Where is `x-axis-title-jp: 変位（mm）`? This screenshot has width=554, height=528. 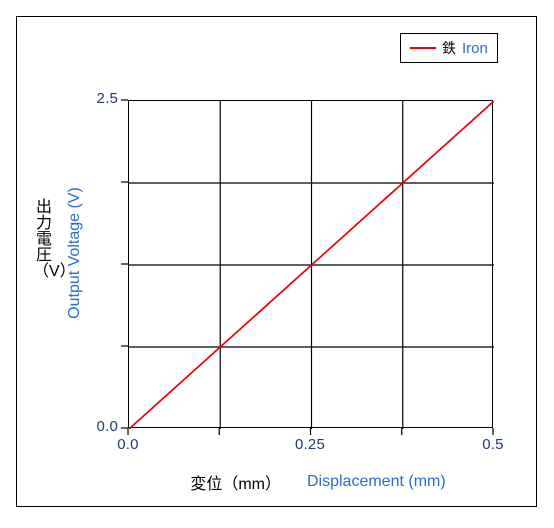 x-axis-title-jp: 変位（mm） is located at coordinates (235, 484).